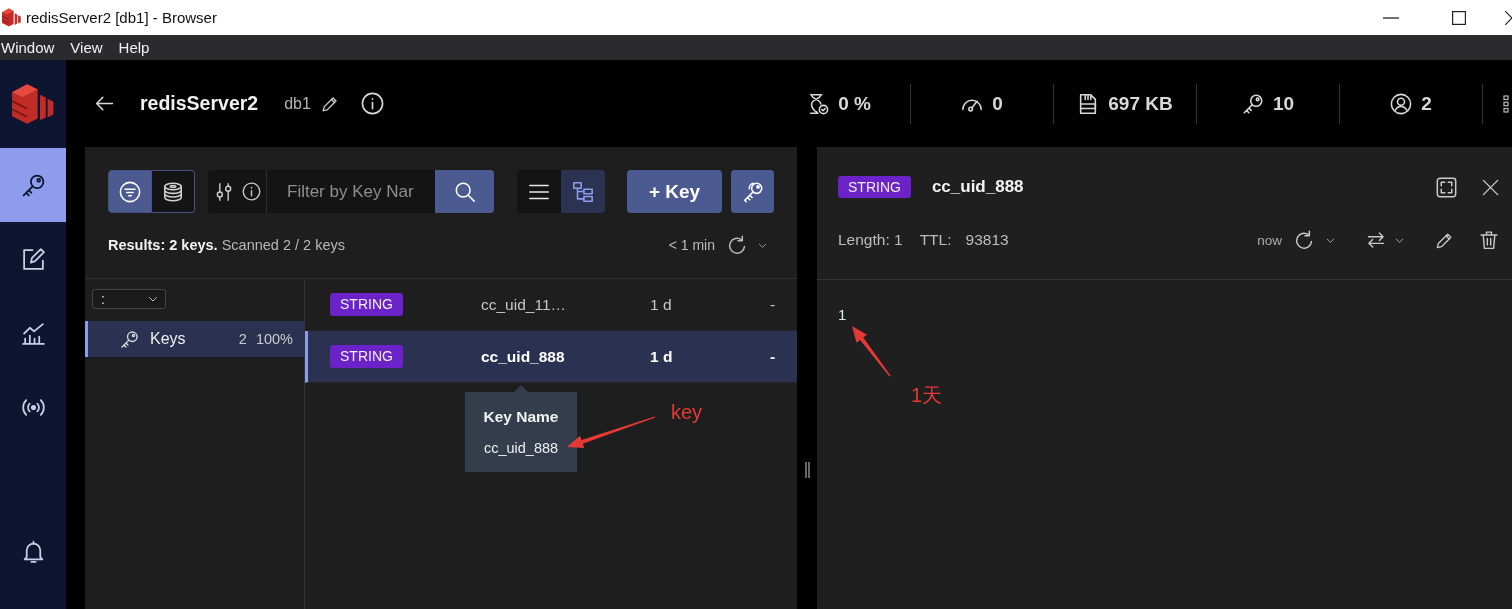  I want to click on ttl-label: TTL:, so click(935, 240).